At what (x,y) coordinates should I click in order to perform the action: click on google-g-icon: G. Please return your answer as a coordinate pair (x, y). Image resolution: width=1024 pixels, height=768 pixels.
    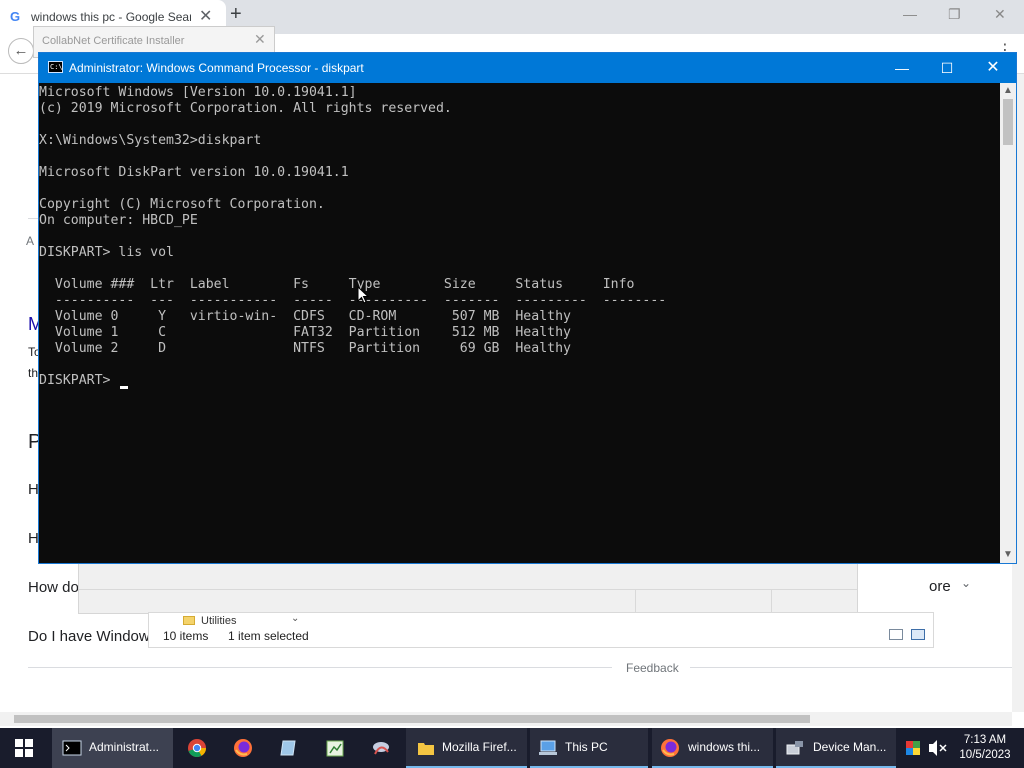
    Looking at the image, I should click on (15, 16).